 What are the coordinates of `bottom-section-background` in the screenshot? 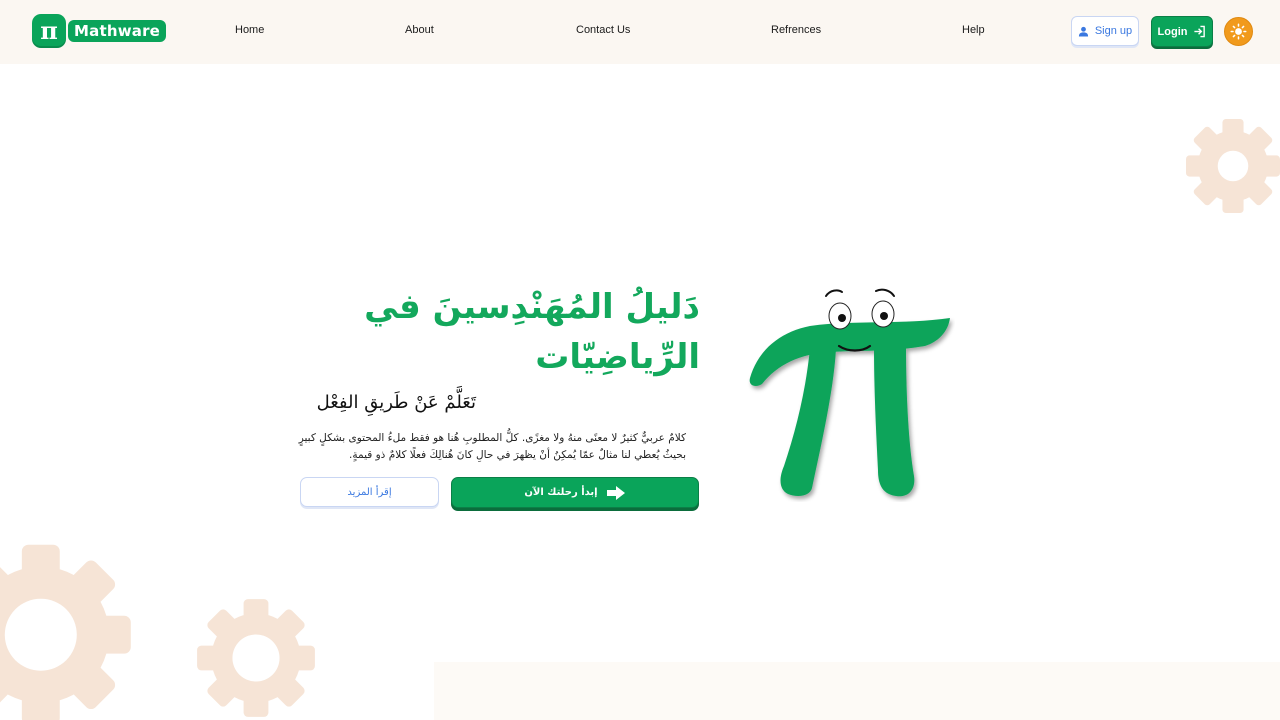 It's located at (857, 691).